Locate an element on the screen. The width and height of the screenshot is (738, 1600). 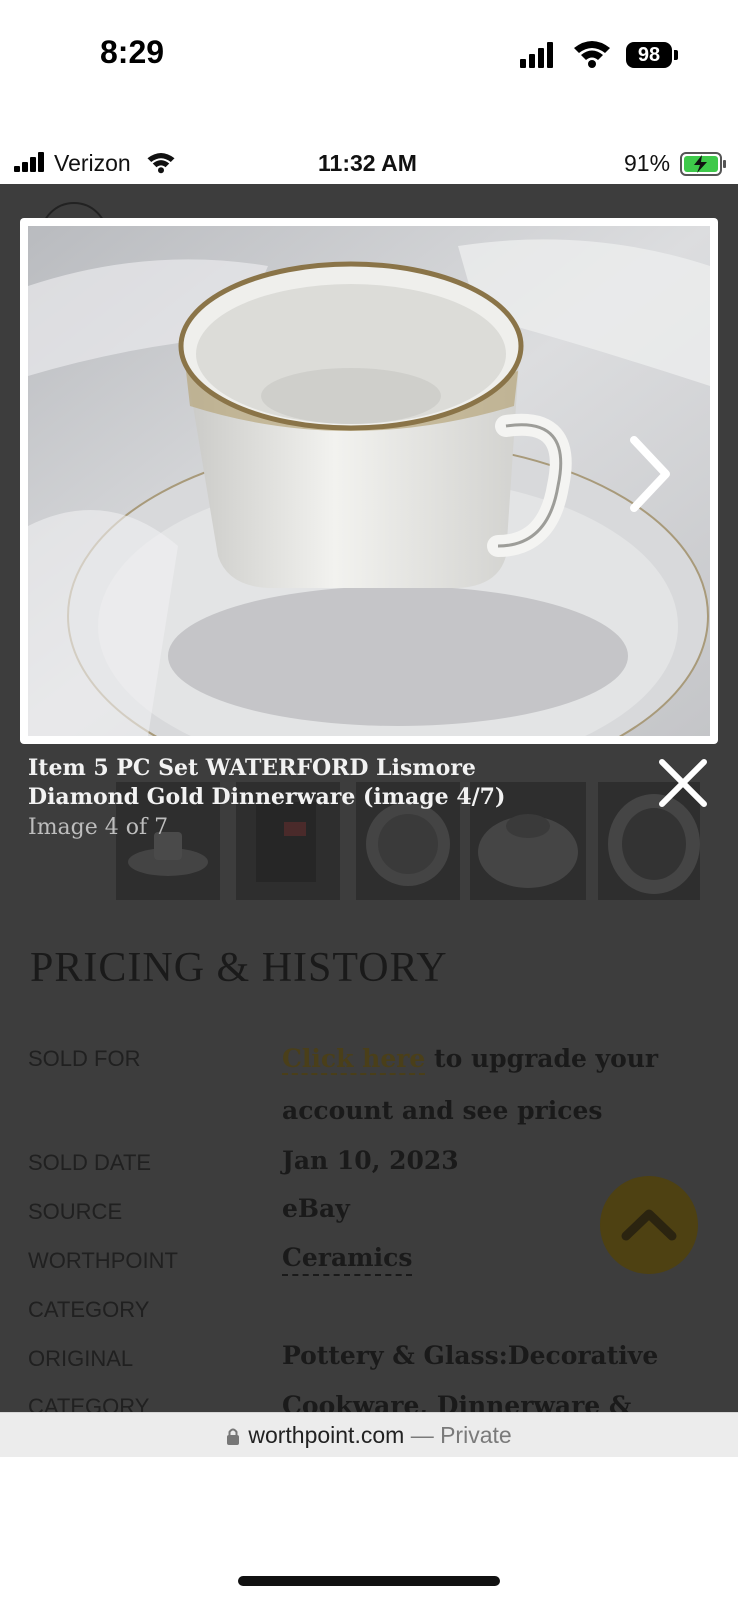
url-domain: worthpoint.com is located at coordinates (326, 1435).